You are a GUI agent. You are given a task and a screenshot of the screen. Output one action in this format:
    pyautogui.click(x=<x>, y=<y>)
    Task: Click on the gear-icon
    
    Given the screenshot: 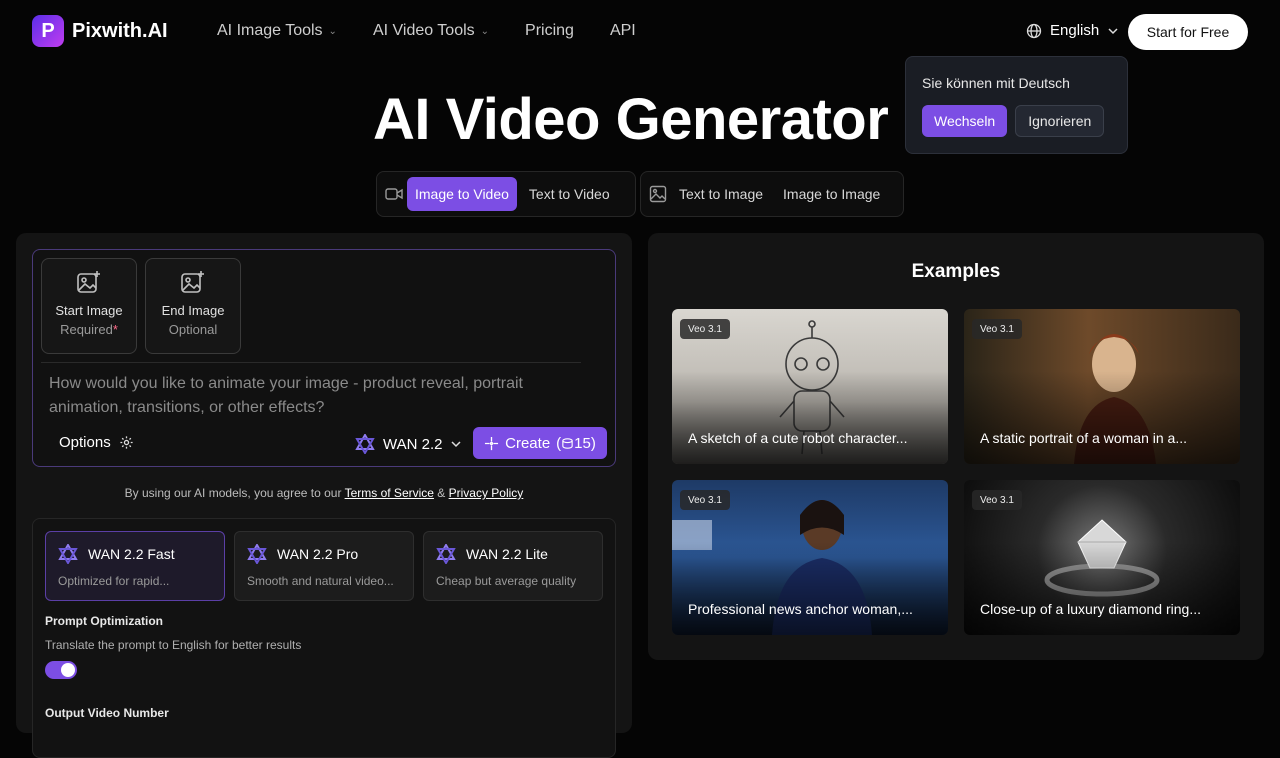 What is the action you would take?
    pyautogui.click(x=126, y=442)
    